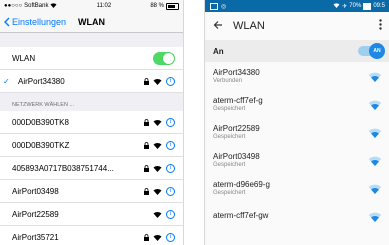 This screenshot has height=245, width=389. I want to click on back-arrow-icon, so click(218, 26).